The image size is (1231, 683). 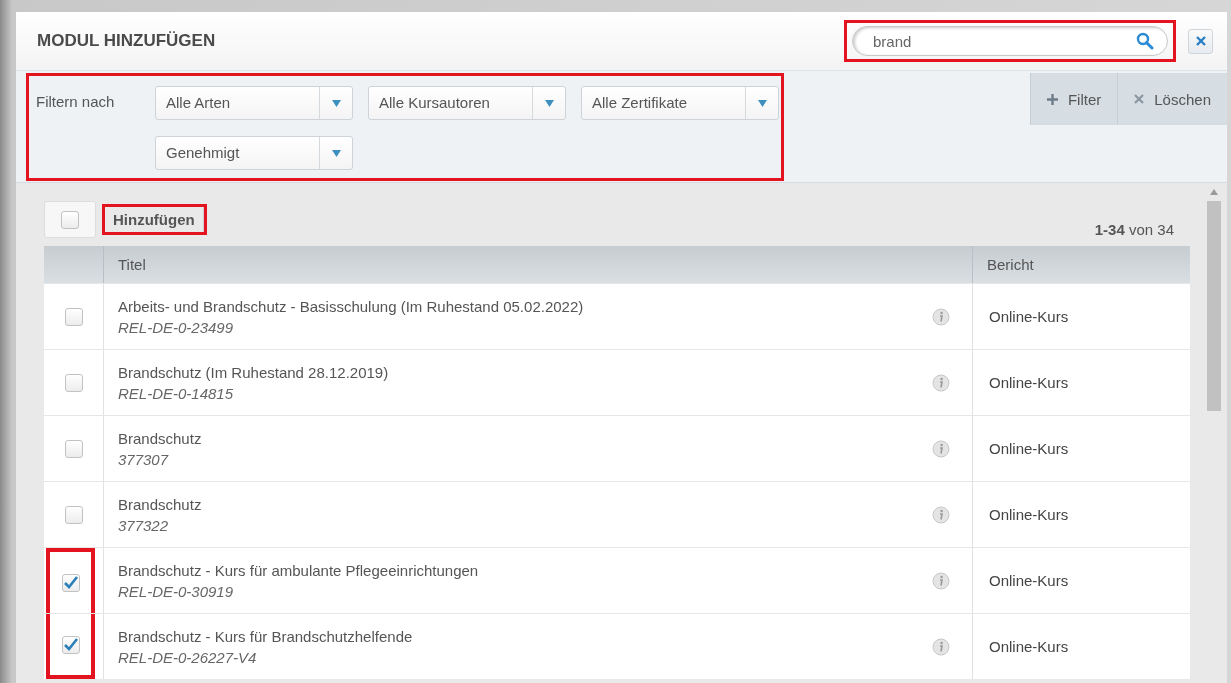 What do you see at coordinates (1073, 99) in the screenshot?
I see `filter-button: Filter` at bounding box center [1073, 99].